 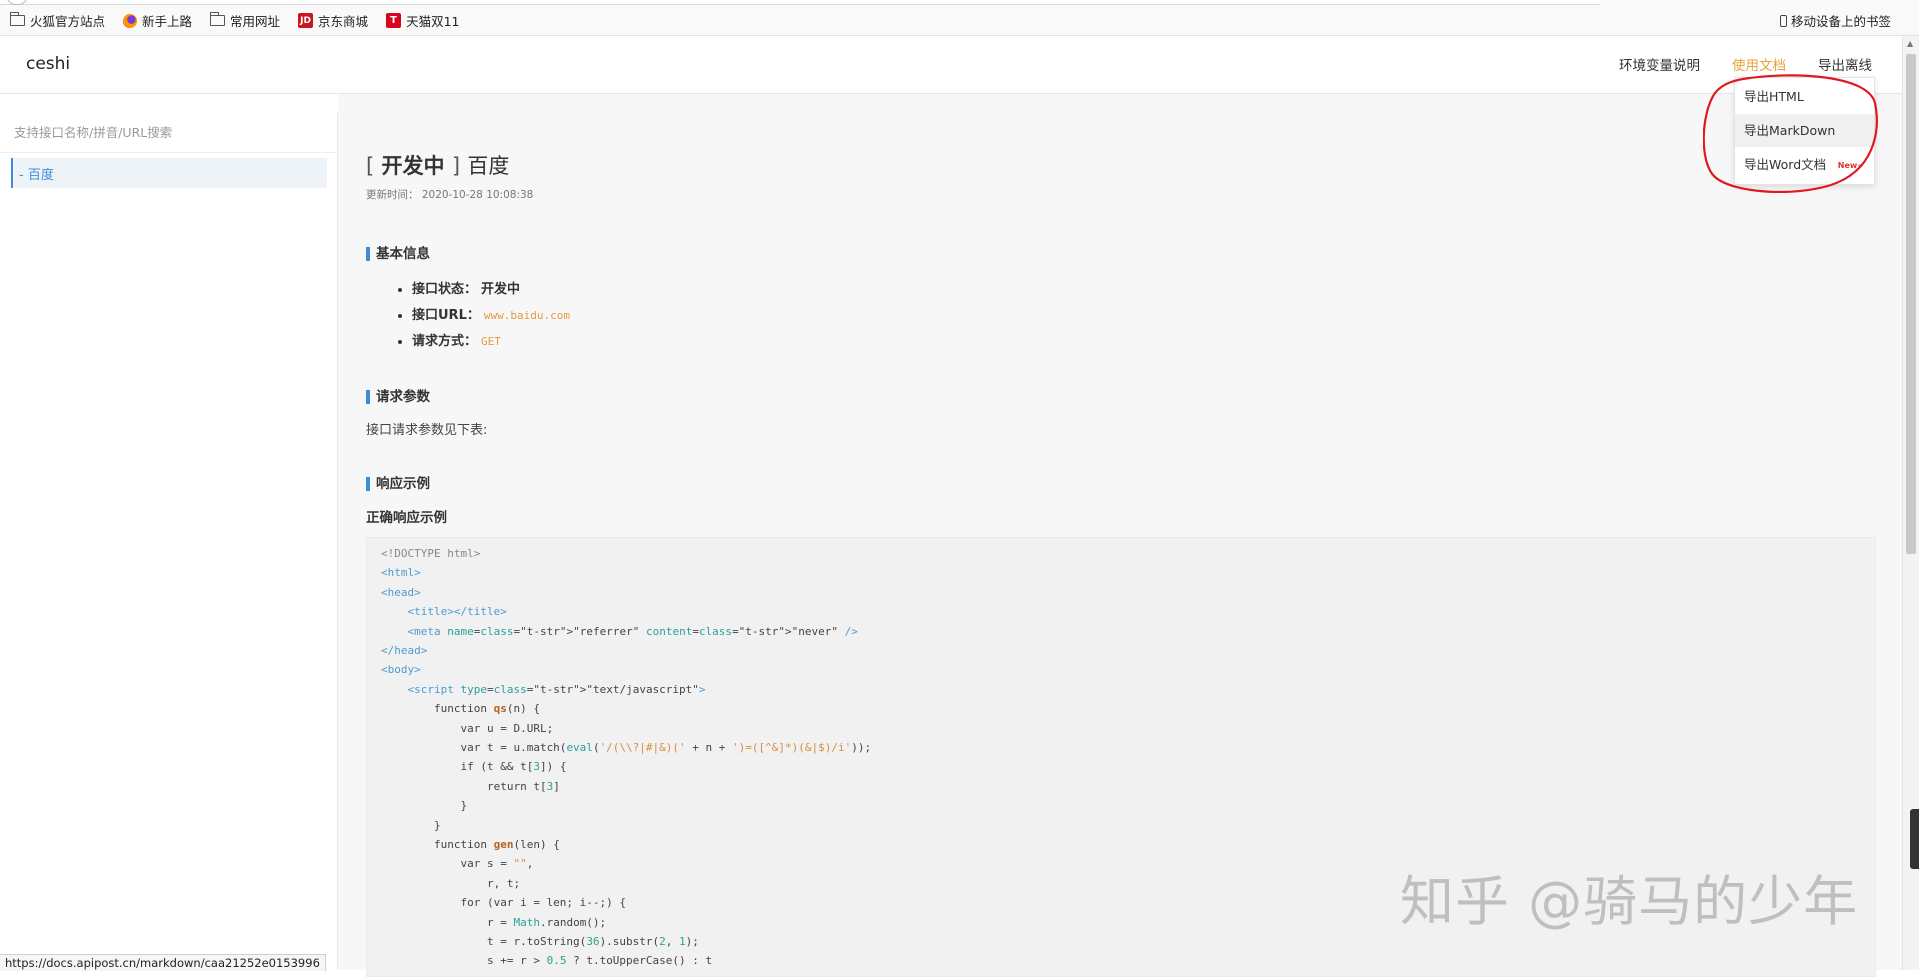 What do you see at coordinates (1910, 43) in the screenshot?
I see `scroll-up-icon: ▲` at bounding box center [1910, 43].